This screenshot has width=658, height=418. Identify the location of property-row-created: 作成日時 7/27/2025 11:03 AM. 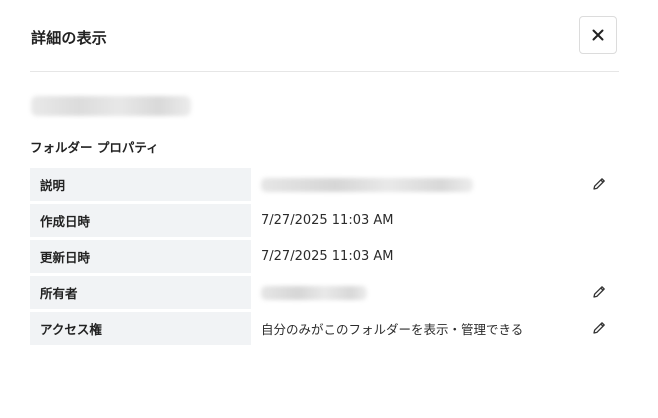
(324, 220).